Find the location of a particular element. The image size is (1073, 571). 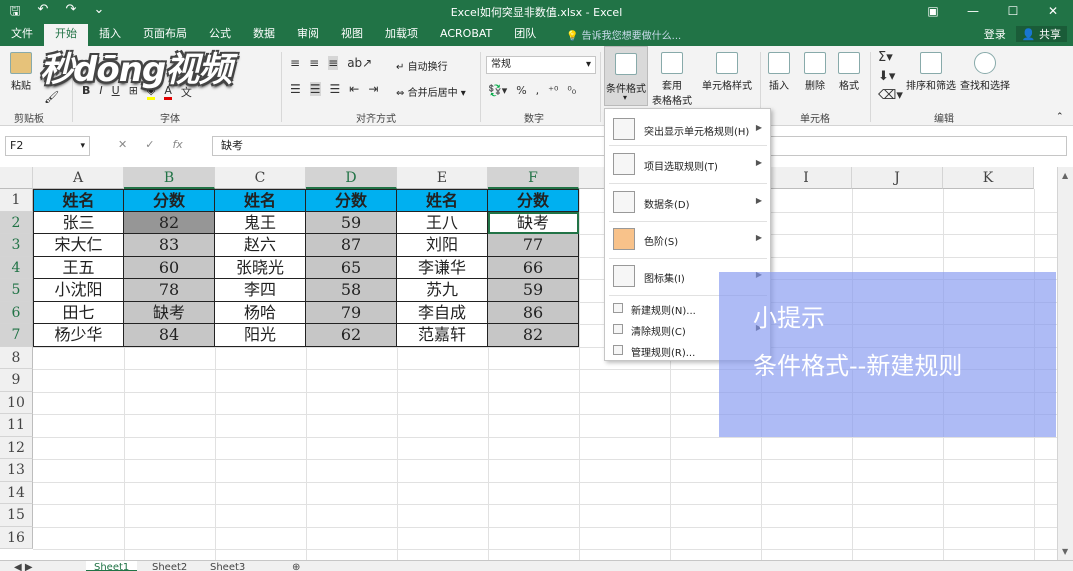

percent-button: % is located at coordinates (521, 90).